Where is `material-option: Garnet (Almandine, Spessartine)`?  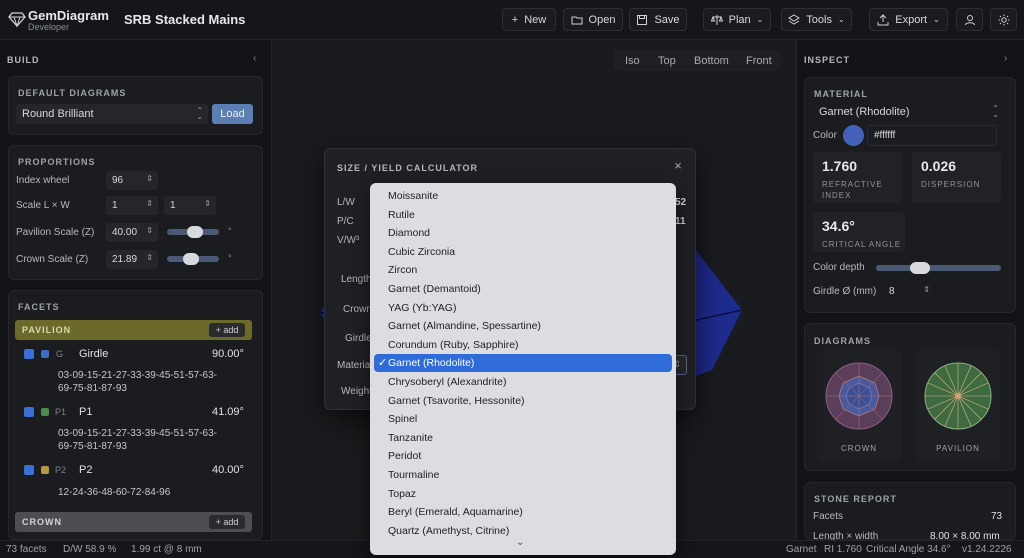
material-option: Garnet (Almandine, Spessartine) is located at coordinates (523, 326).